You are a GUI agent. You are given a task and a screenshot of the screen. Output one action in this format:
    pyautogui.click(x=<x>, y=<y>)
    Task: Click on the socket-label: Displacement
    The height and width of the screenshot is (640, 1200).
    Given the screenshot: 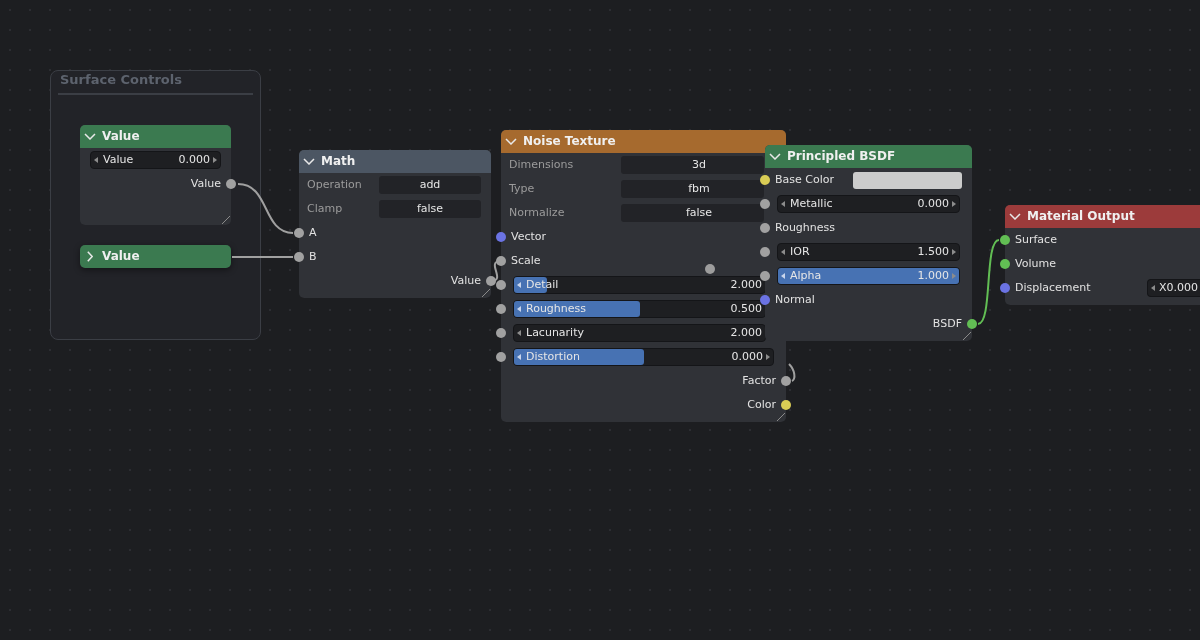 What is the action you would take?
    pyautogui.click(x=1053, y=288)
    